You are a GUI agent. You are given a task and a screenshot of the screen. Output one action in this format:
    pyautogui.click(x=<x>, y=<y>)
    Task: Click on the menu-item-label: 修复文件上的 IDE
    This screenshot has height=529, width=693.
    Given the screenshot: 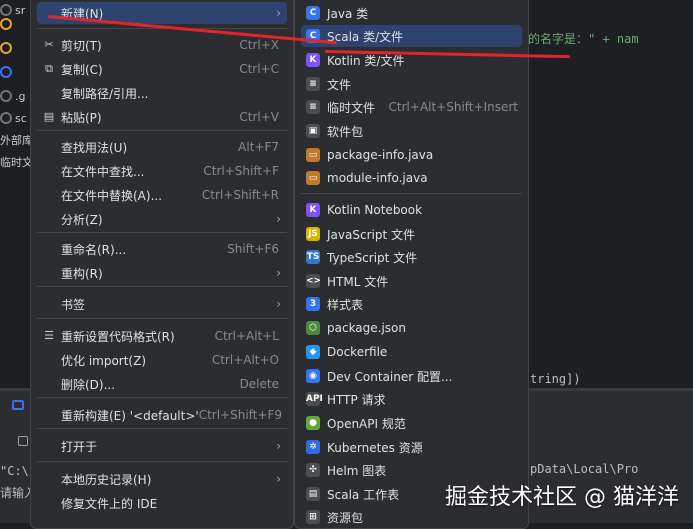 What is the action you would take?
    pyautogui.click(x=109, y=503)
    